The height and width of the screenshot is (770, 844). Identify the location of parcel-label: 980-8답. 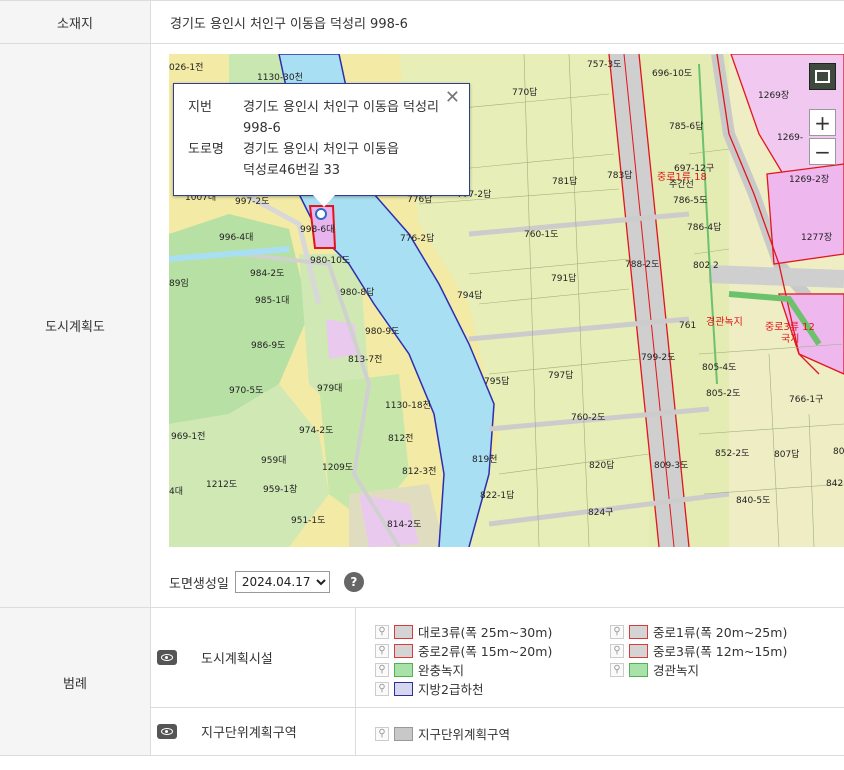
(357, 292).